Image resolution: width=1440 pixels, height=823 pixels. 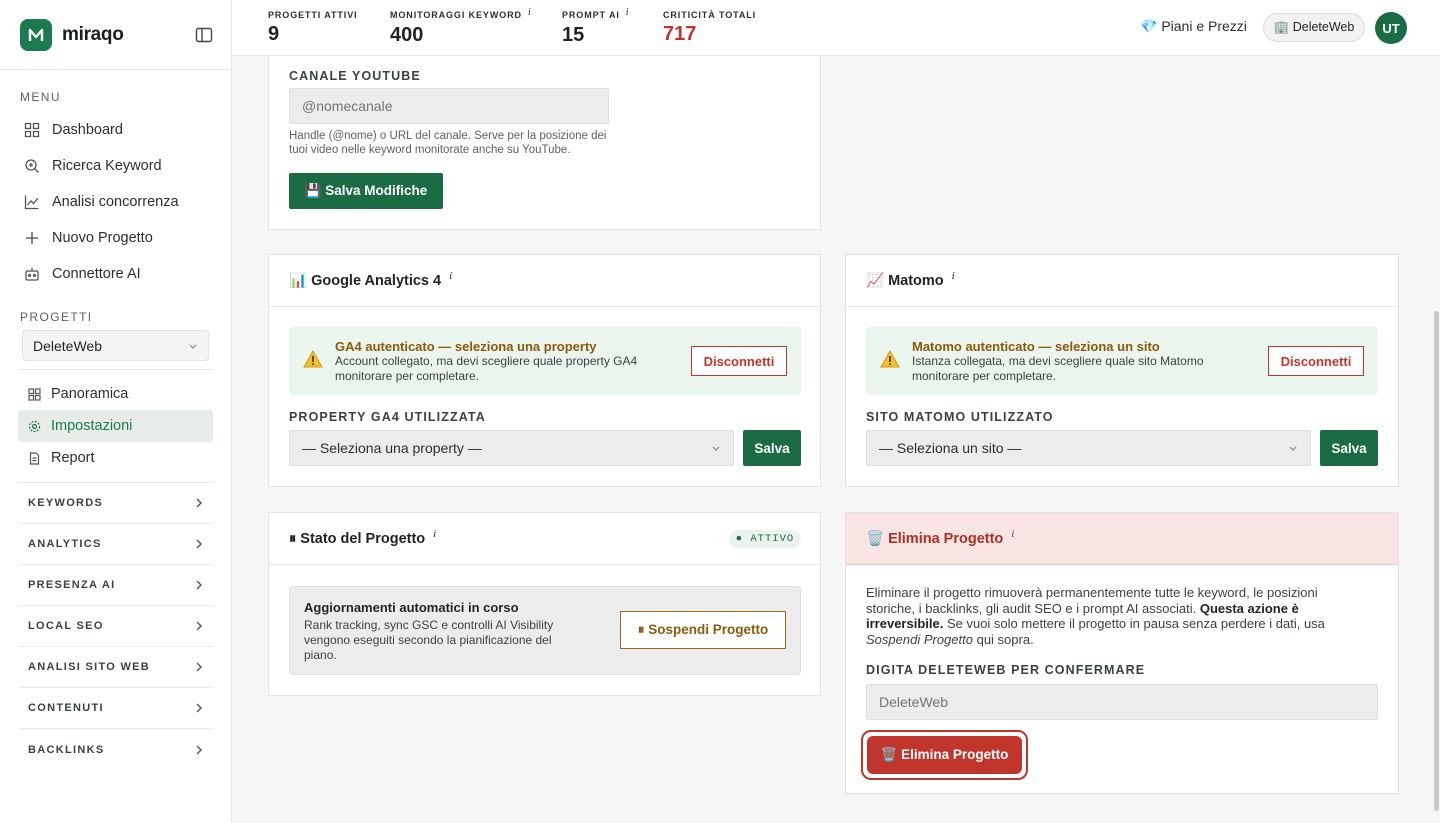 What do you see at coordinates (32, 274) in the screenshot?
I see `robot-icon` at bounding box center [32, 274].